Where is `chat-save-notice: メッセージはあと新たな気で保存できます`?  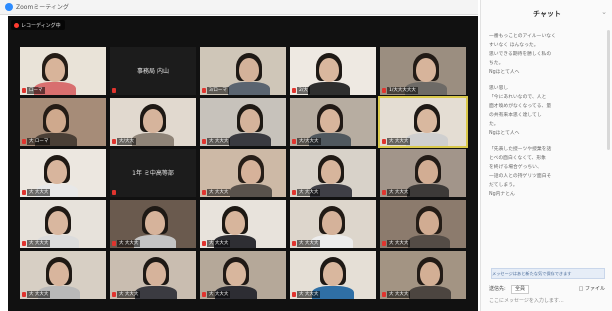
chat-save-notice: メッセージはあと新たな気で保存できます is located at coordinates (548, 273).